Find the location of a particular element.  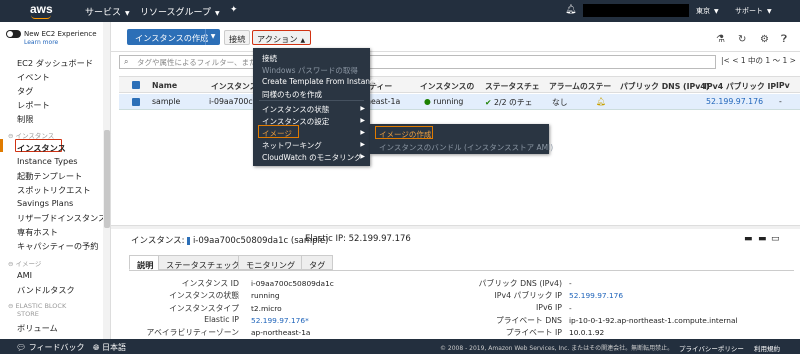

alarm-bell-icon: 🔔︎ is located at coordinates (601, 101).